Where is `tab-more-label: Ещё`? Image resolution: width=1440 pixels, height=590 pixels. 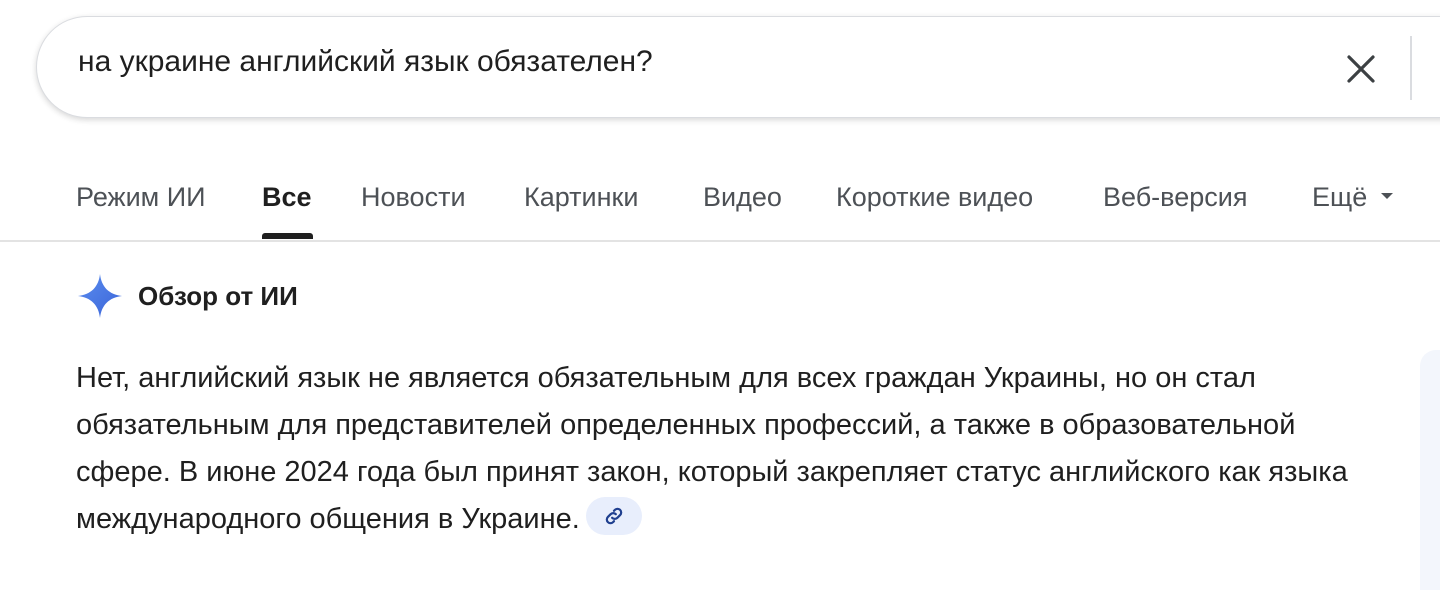 tab-more-label: Ещё is located at coordinates (1340, 197).